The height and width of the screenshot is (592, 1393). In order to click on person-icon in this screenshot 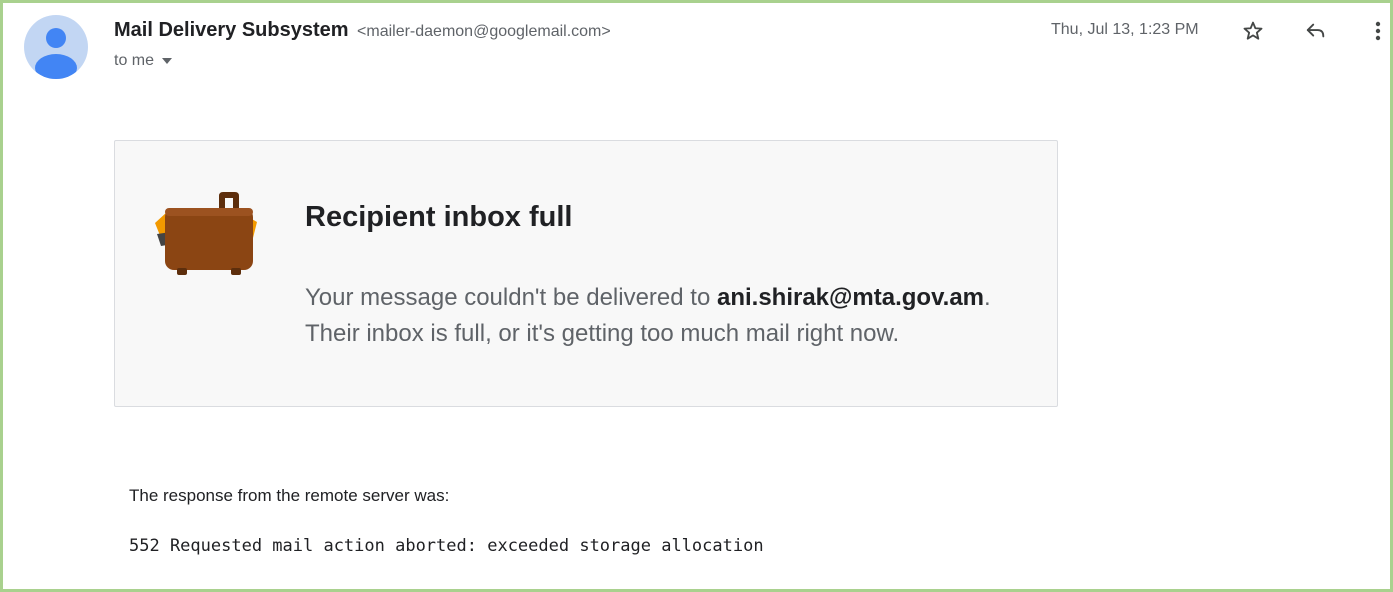, I will do `click(56, 53)`.